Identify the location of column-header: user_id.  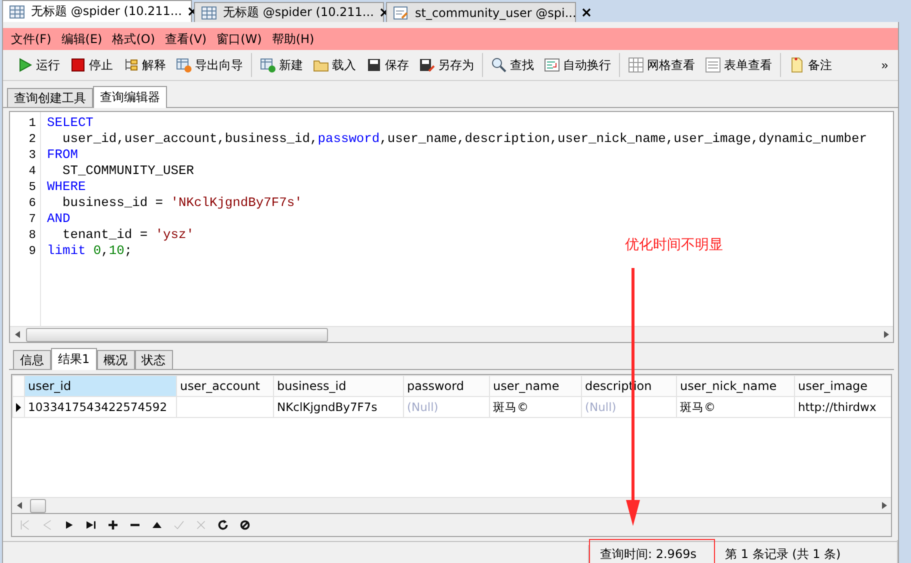
(100, 386).